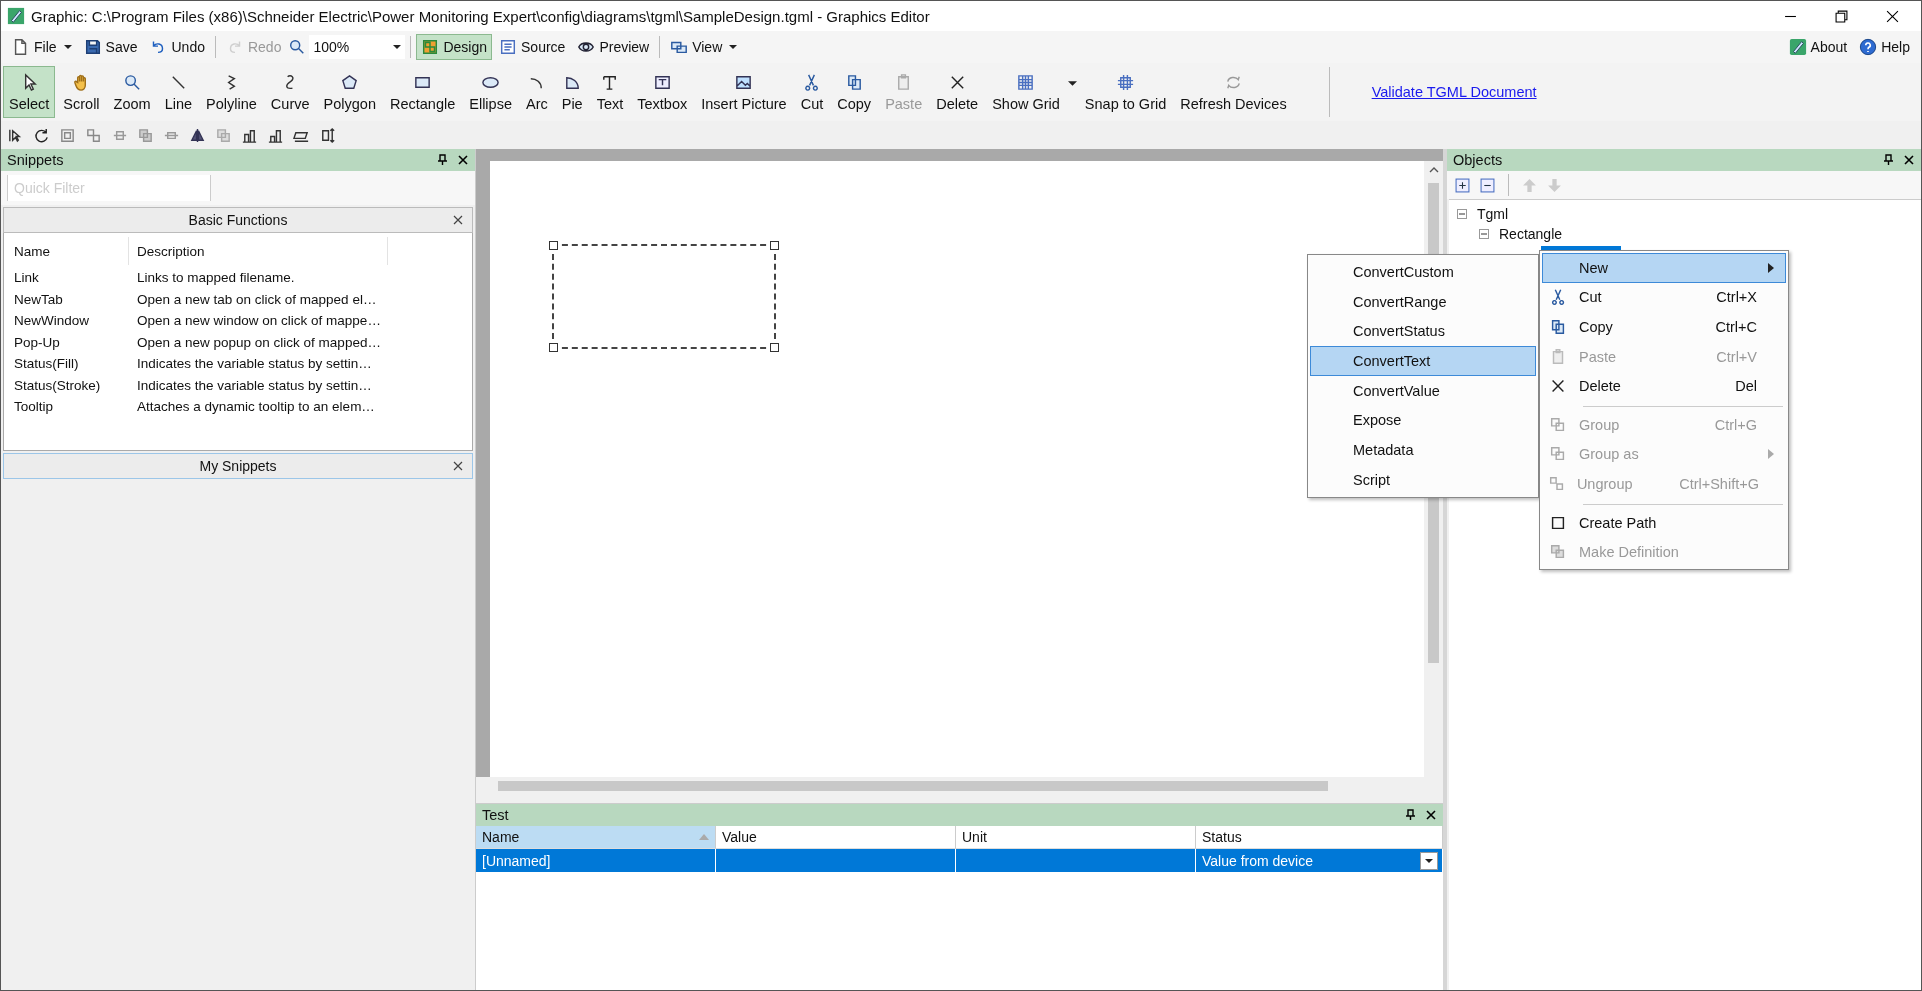  What do you see at coordinates (596, 860) in the screenshot?
I see `table-cell: [Unnamed]` at bounding box center [596, 860].